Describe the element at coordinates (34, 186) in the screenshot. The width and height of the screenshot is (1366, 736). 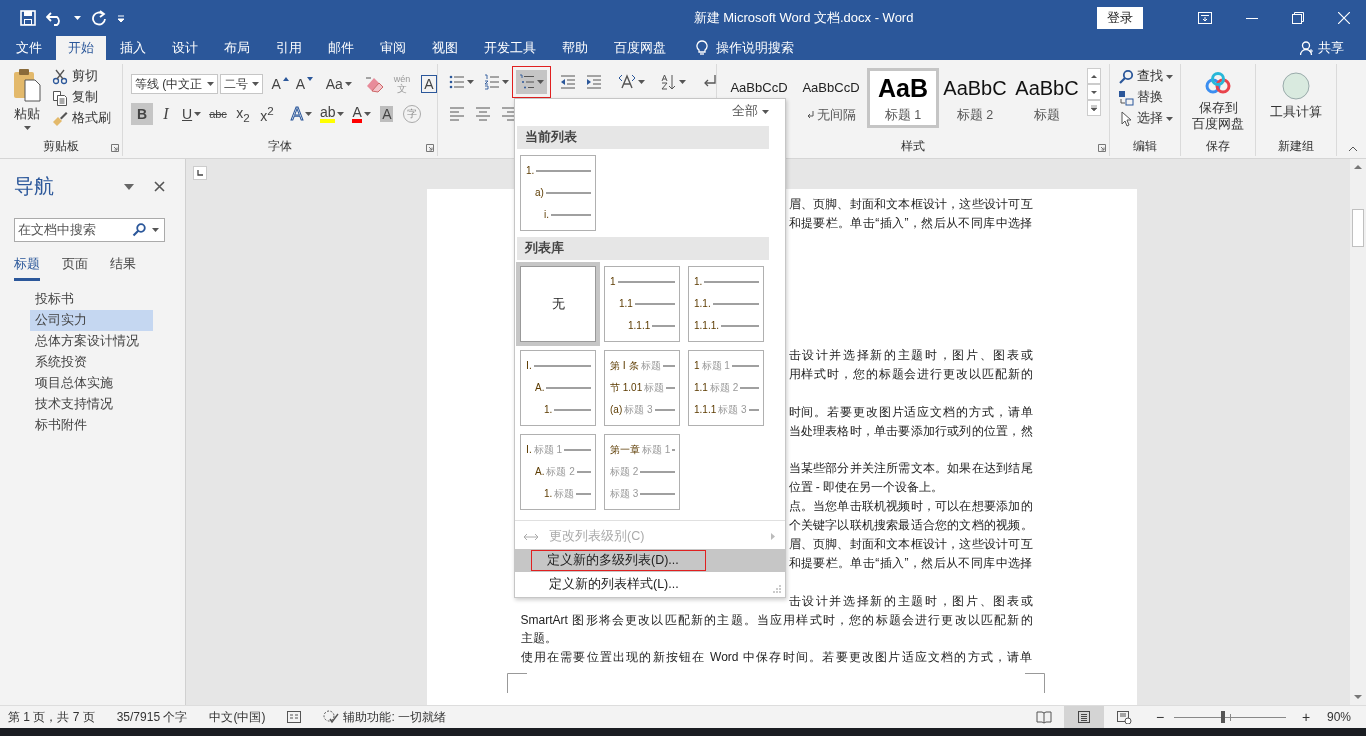
I see `pane-title: 导航` at that location.